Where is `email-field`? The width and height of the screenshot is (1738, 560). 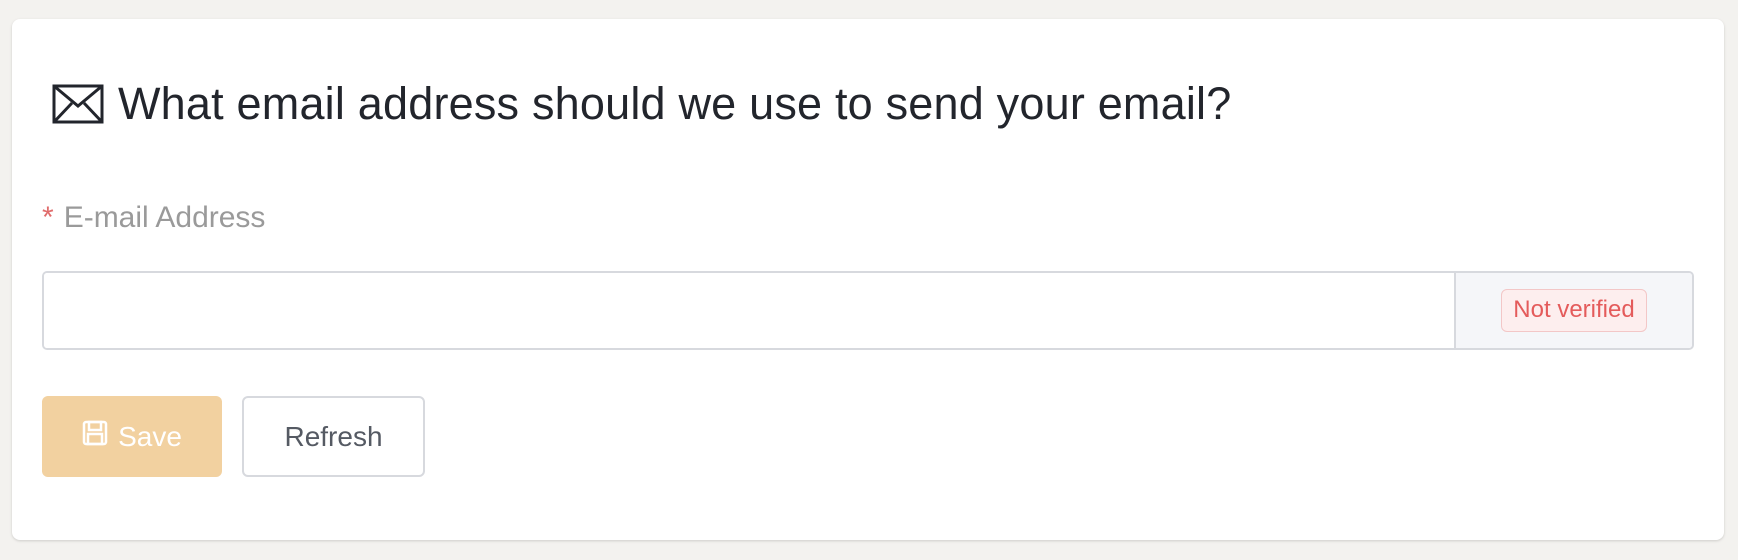 email-field is located at coordinates (749, 310).